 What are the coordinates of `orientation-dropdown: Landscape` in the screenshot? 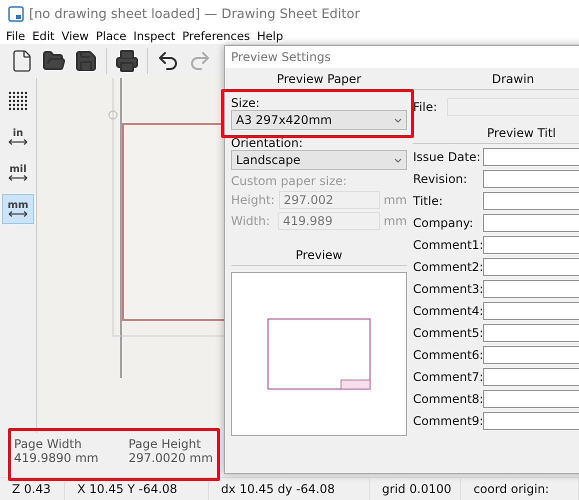 It's located at (319, 160).